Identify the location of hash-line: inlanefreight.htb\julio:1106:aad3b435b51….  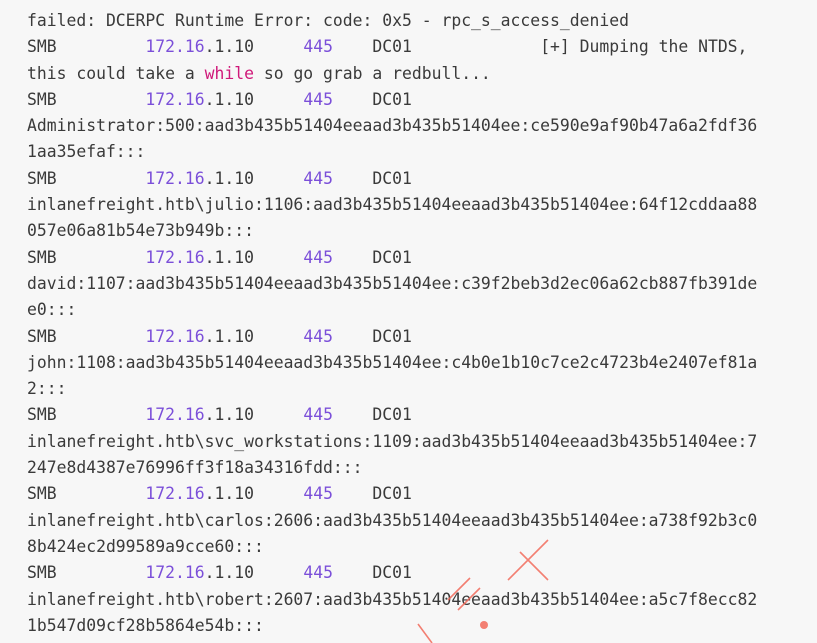
(392, 205).